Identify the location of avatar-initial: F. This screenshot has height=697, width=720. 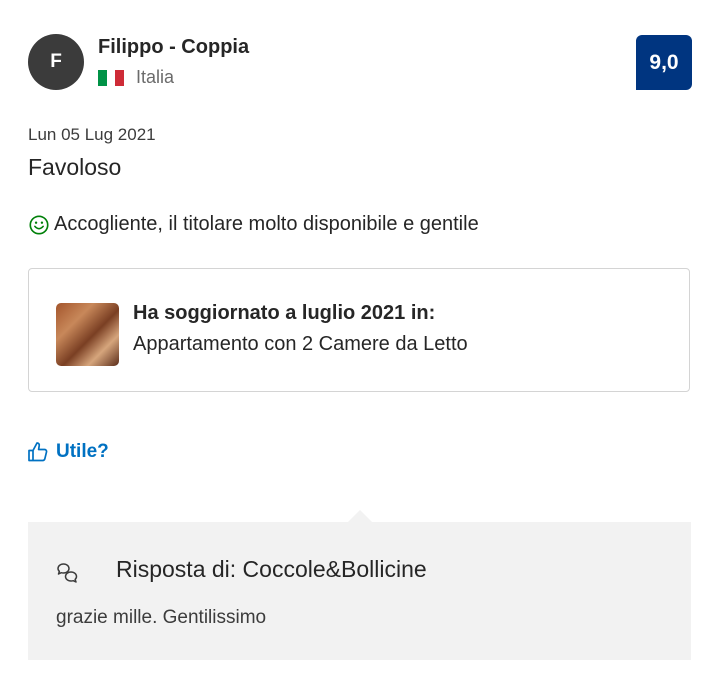
(56, 61).